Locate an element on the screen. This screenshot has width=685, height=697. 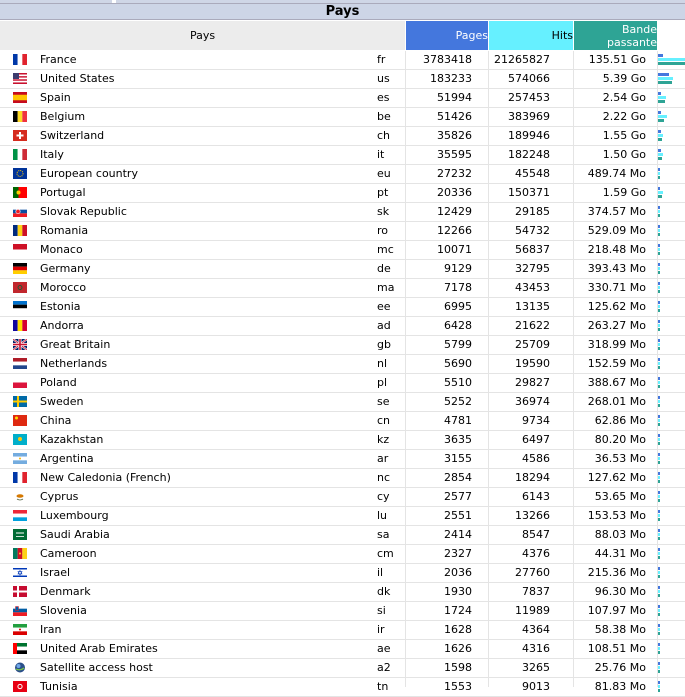
bandwidth-value: 1.55 Go is located at coordinates (624, 135).